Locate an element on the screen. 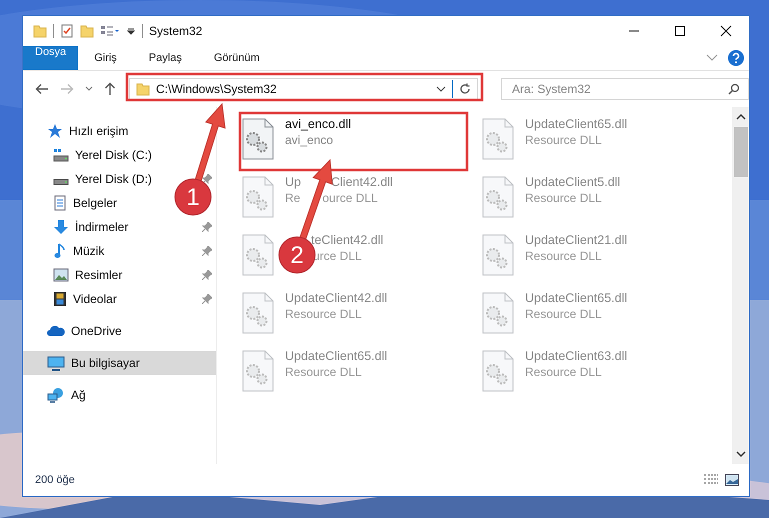  checklist-icon is located at coordinates (67, 31).